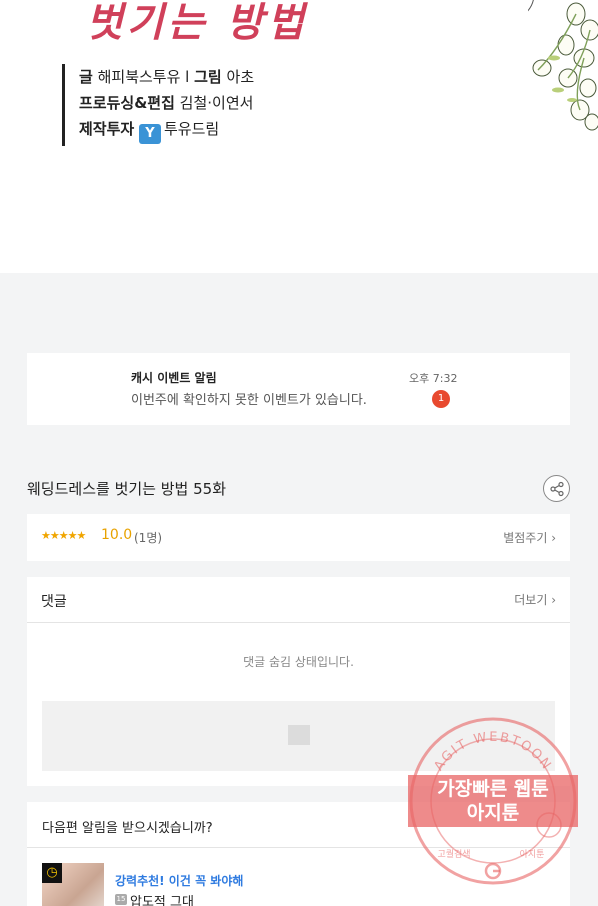  I want to click on notice-text: 이번주에 확인하지 못한 이벤트가 있습니다., so click(249, 400).